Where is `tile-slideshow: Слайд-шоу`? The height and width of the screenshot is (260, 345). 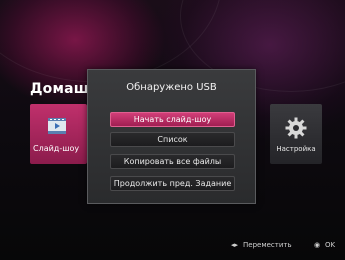 tile-slideshow: Слайд-шоу is located at coordinates (58, 134).